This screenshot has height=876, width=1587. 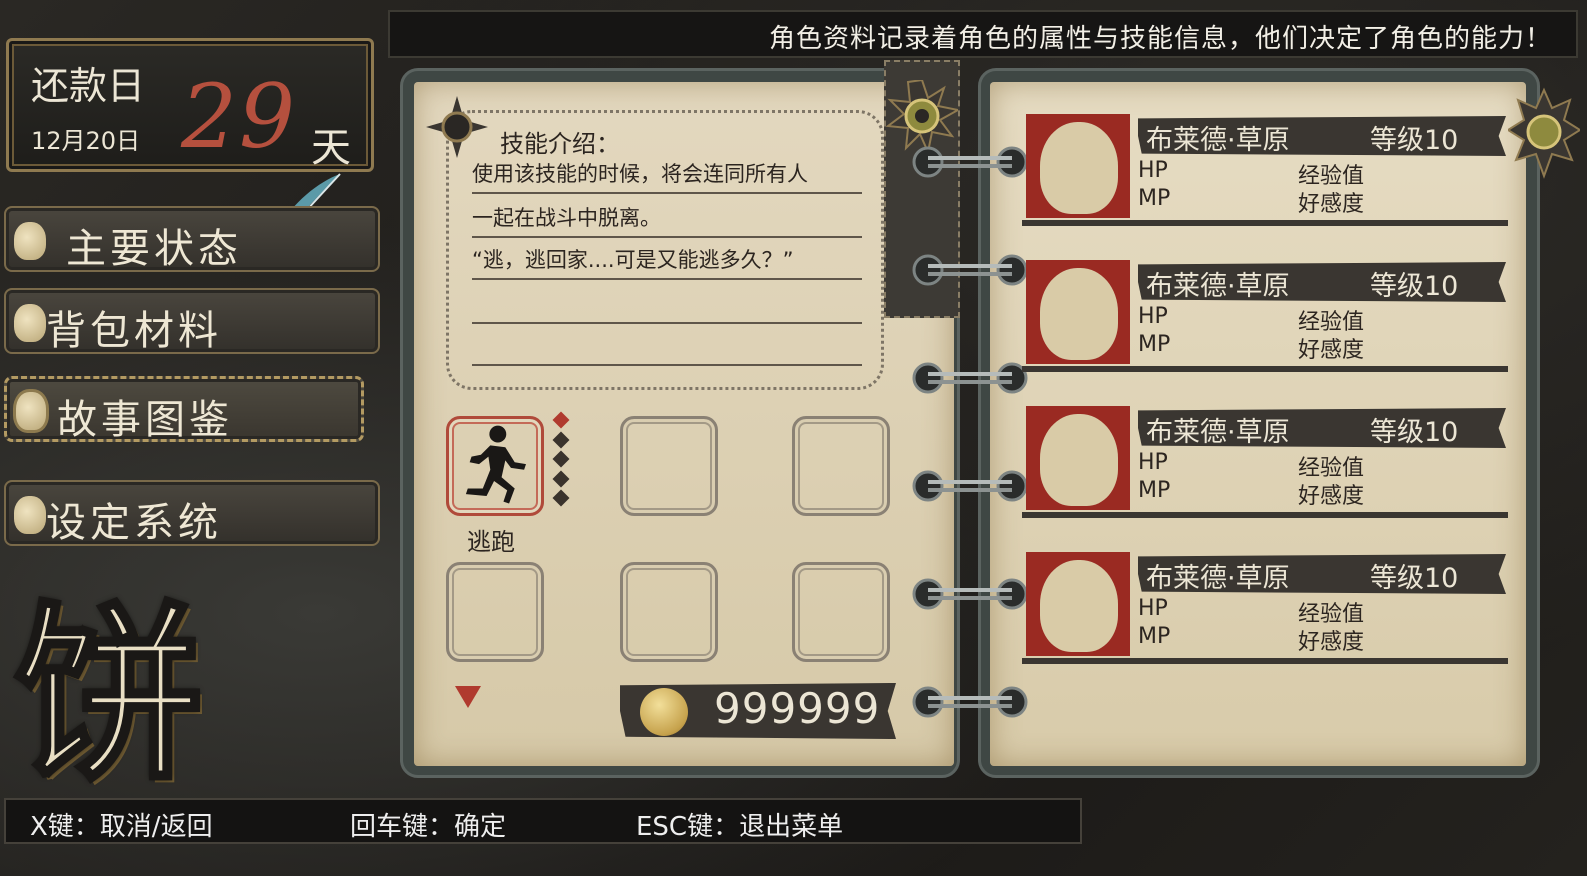 I want to click on help-exit: ESC键：退出菜单, so click(x=740, y=827).